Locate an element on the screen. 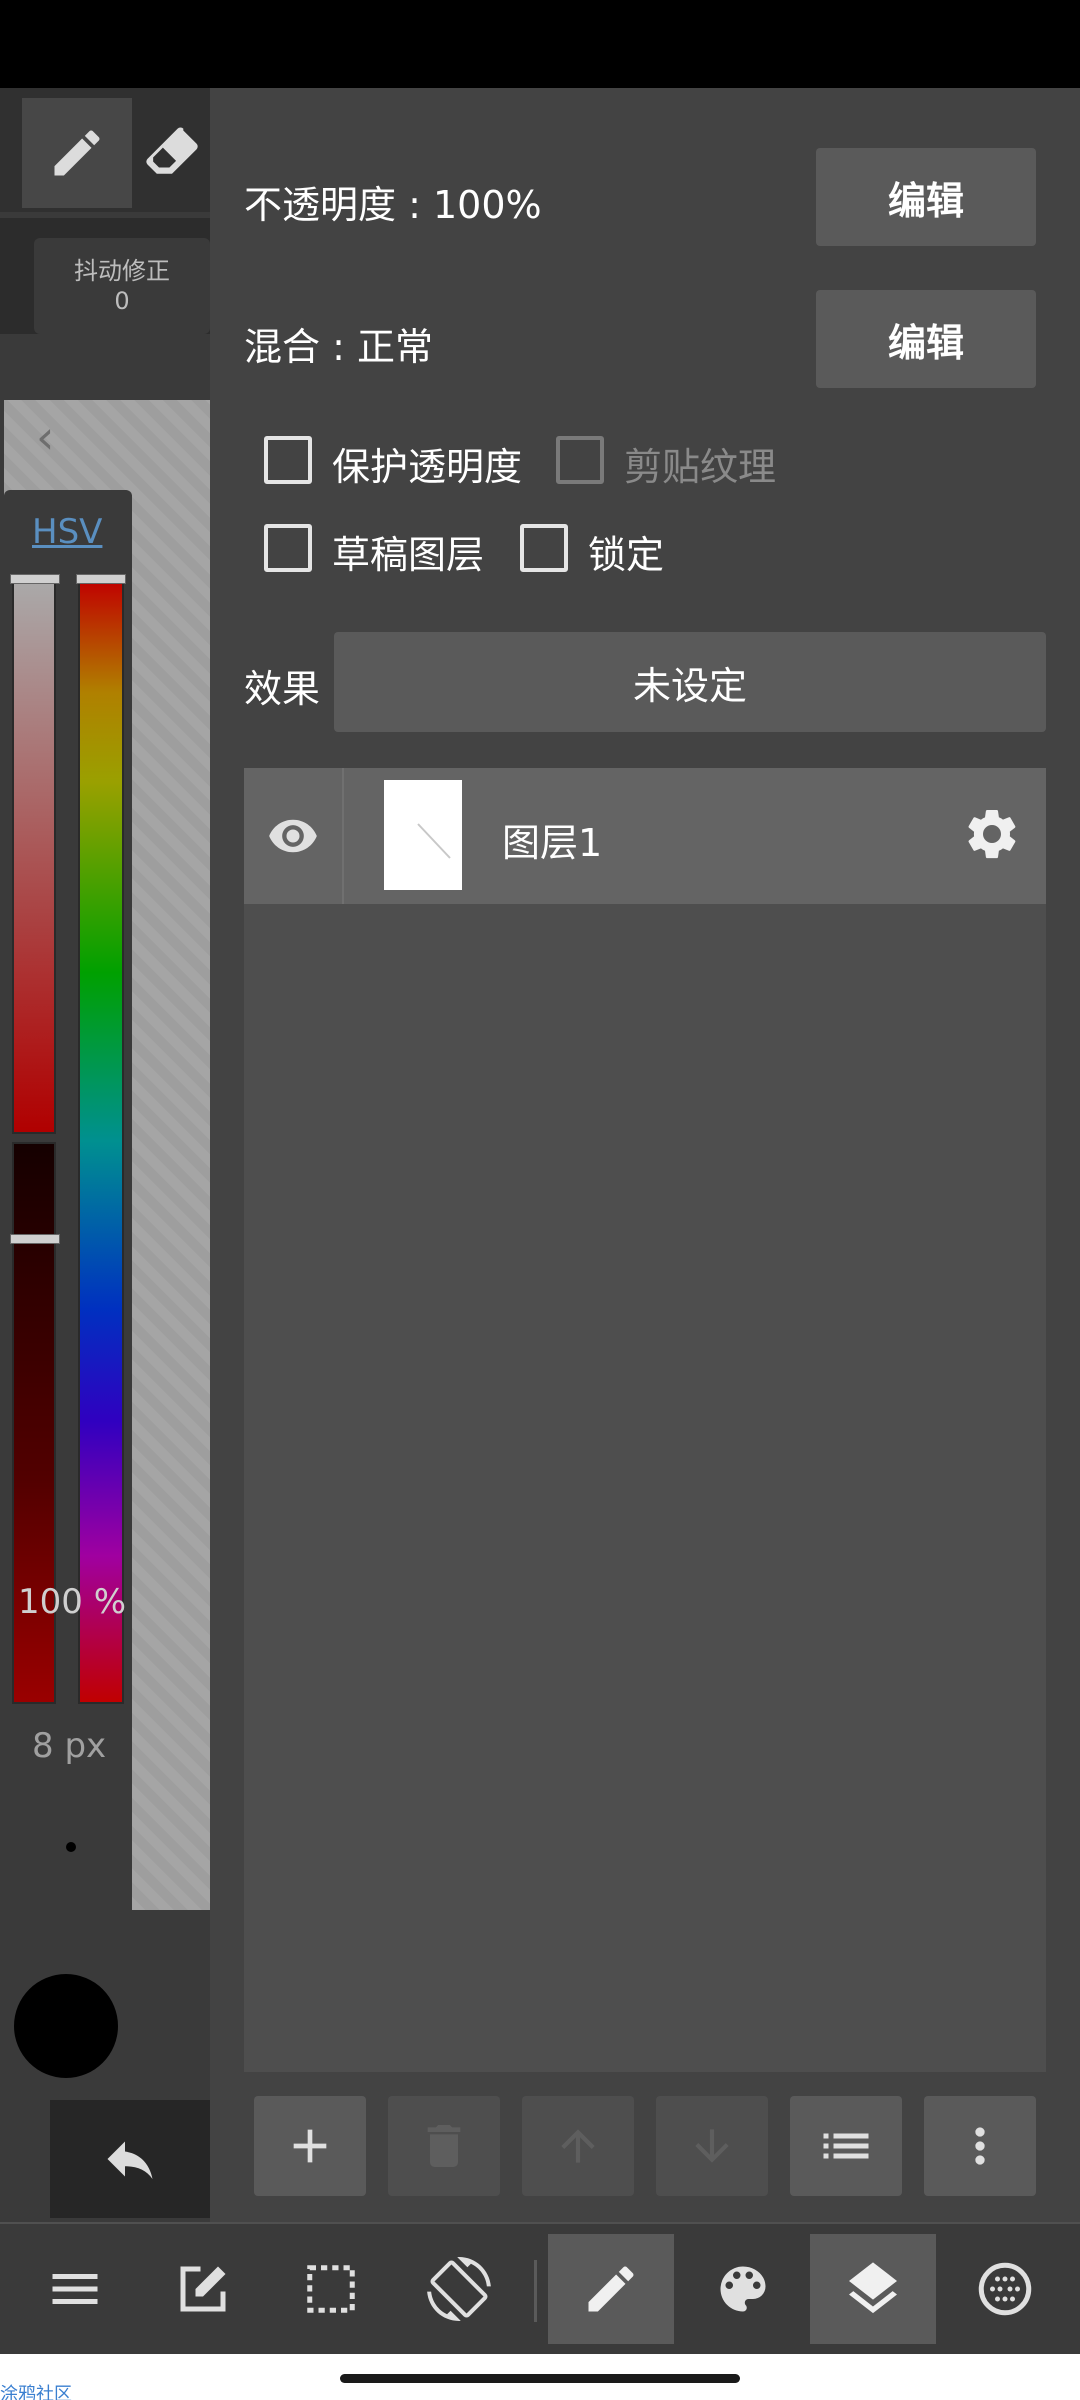 The image size is (1080, 2400). home-indicator is located at coordinates (540, 2378).